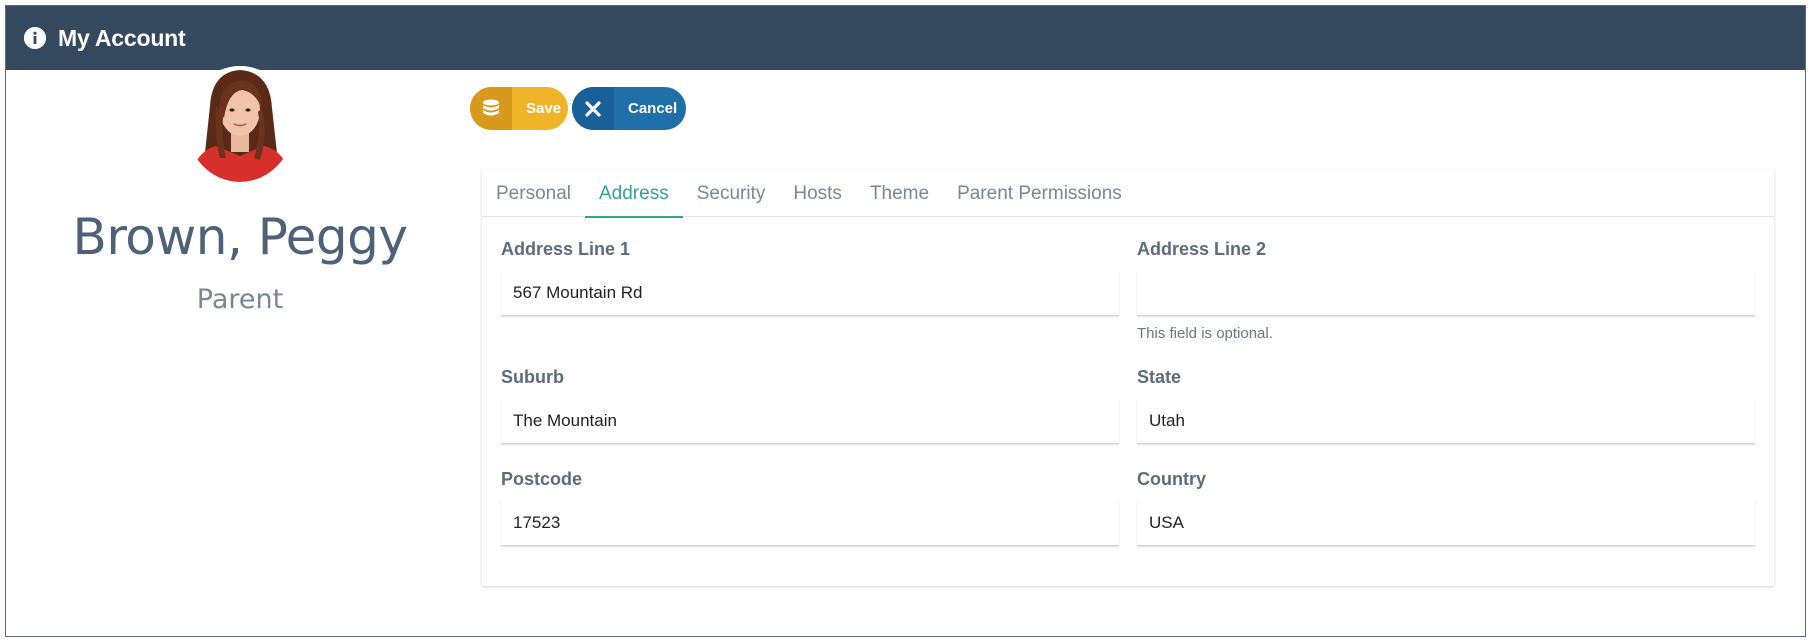 The width and height of the screenshot is (1812, 641). I want to click on state-input, so click(1446, 421).